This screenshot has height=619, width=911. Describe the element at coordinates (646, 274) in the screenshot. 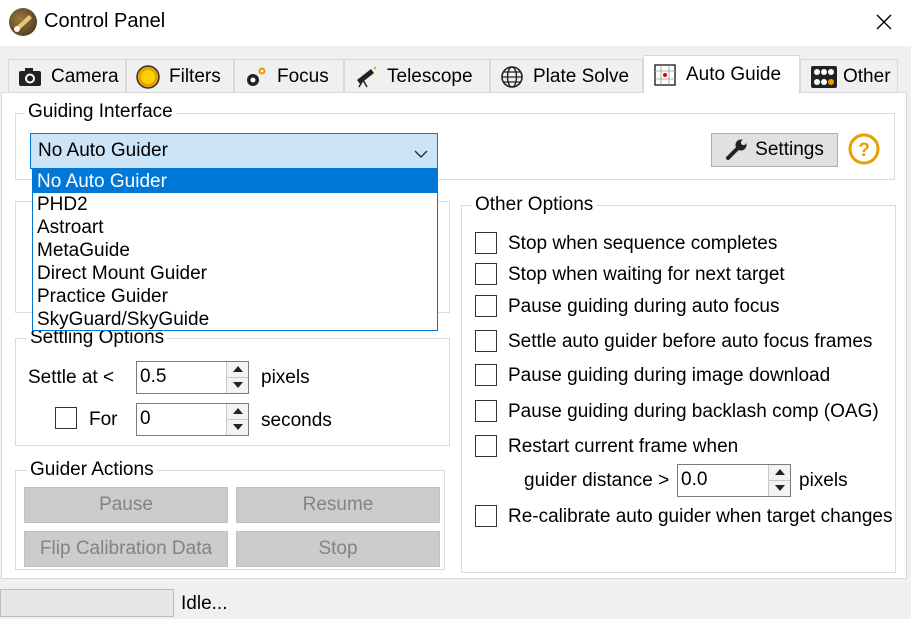

I see `stop-waiting-next-target-label: Stop when waiting for next target` at that location.